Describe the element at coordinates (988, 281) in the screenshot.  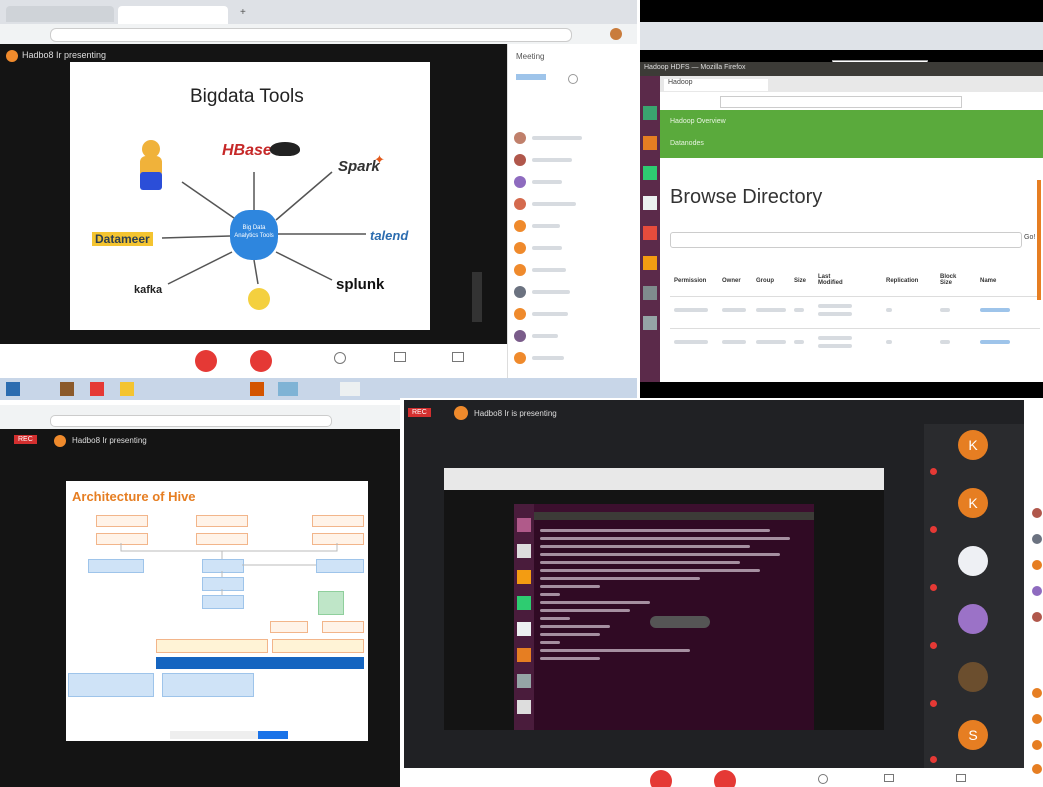
I see `table-header-name: Name` at that location.